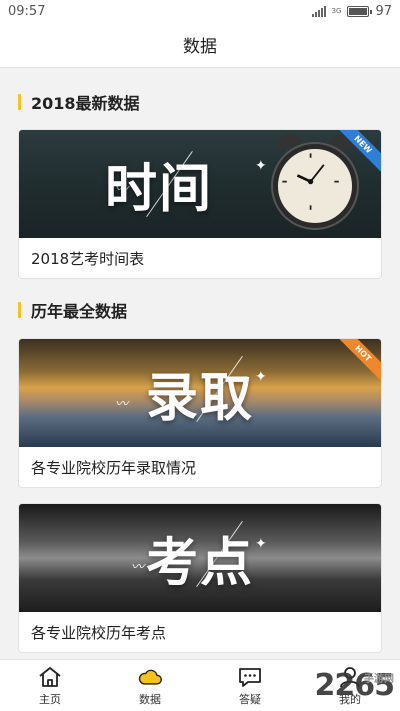 Image resolution: width=400 pixels, height=711 pixels. What do you see at coordinates (88, 258) in the screenshot?
I see `card-caption: 2018艺考时间表` at bounding box center [88, 258].